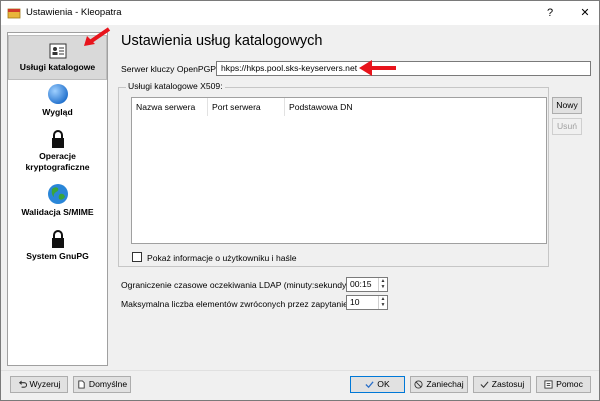 This screenshot has width=600, height=401. What do you see at coordinates (383, 384) in the screenshot?
I see `ok-label: OK` at bounding box center [383, 384].